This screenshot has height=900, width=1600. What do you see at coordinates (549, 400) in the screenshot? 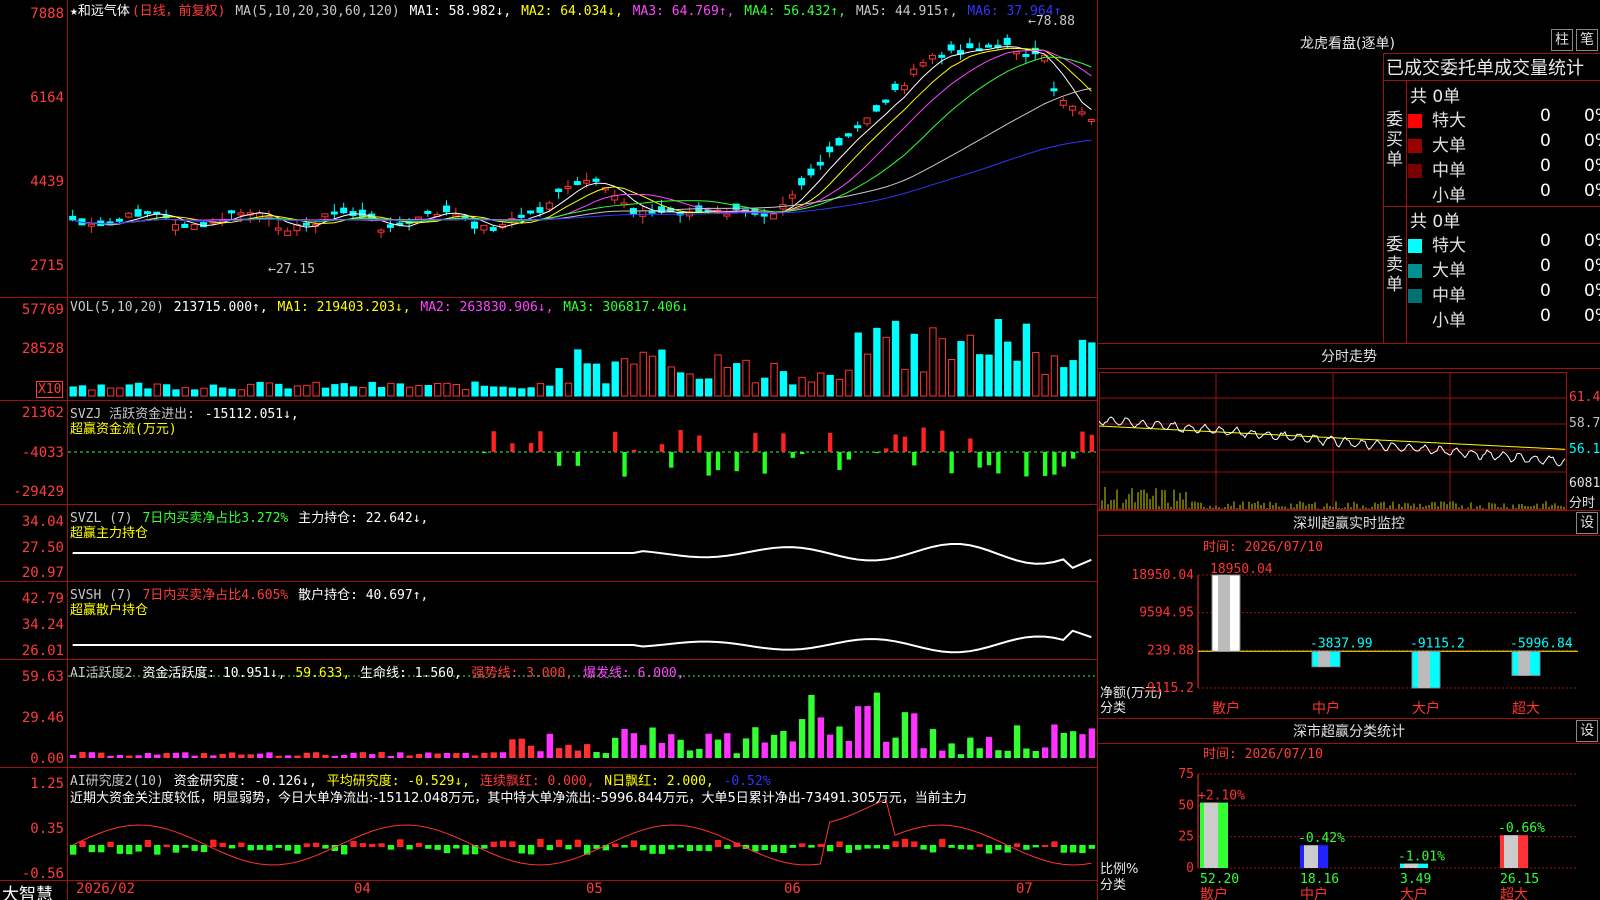
I see `panel-divider` at bounding box center [549, 400].